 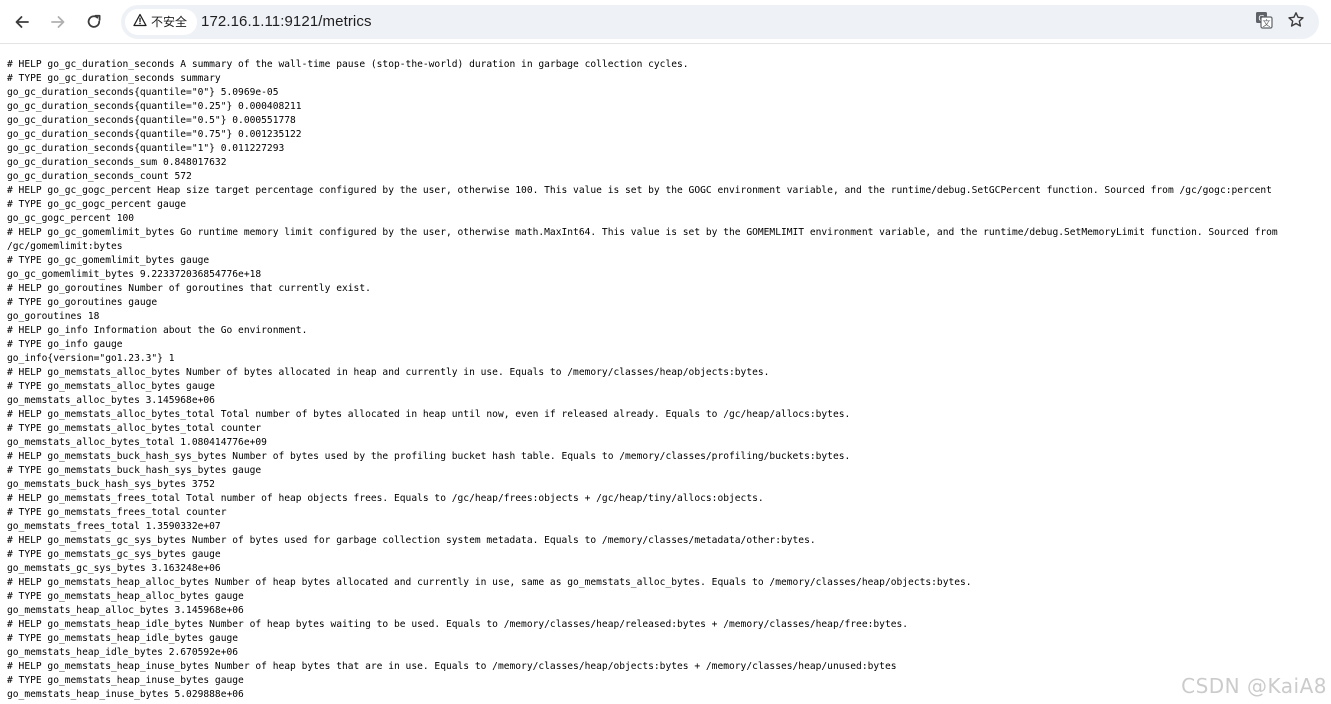 I want to click on security-indicator: 不安全, so click(x=161, y=22).